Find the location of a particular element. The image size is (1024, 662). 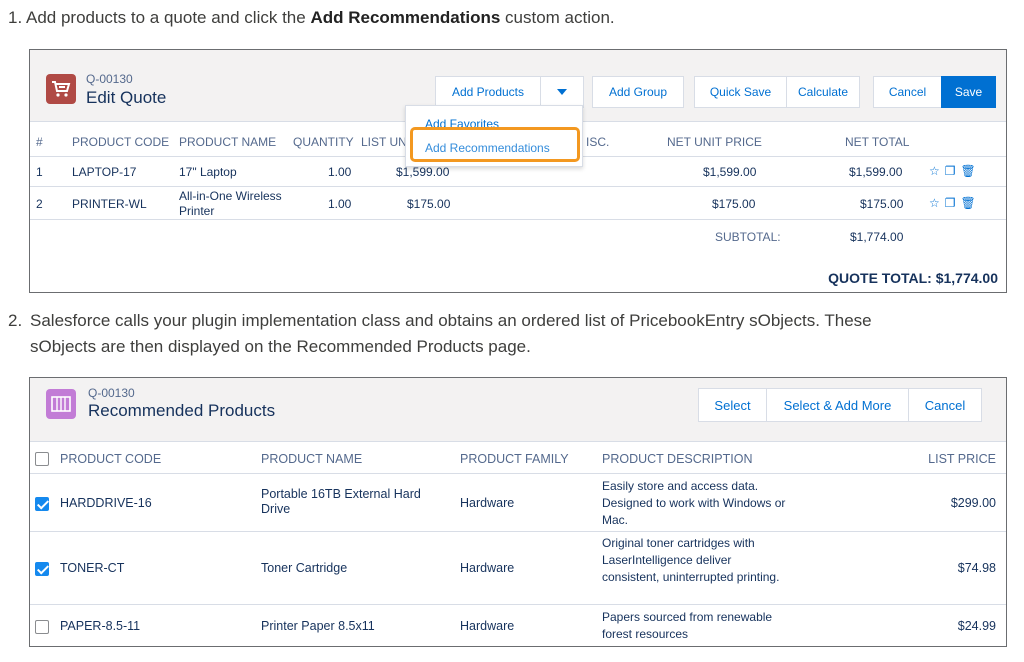

caret-down-icon is located at coordinates (562, 92).